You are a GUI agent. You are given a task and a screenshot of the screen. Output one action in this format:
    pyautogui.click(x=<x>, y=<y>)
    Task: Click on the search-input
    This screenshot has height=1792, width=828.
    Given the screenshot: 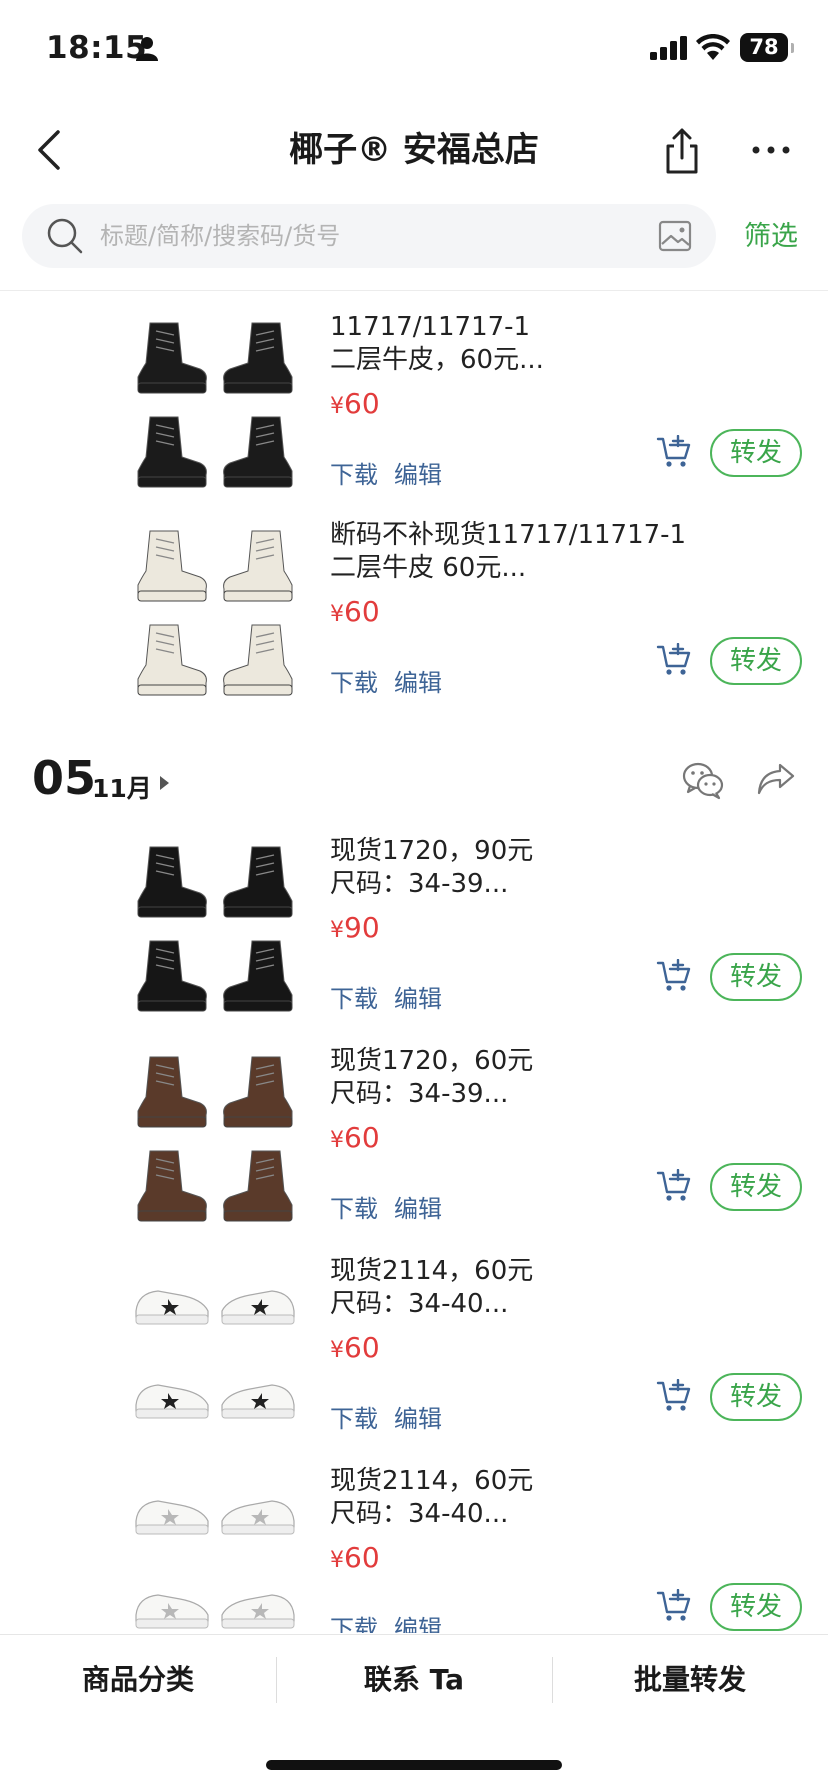 What is the action you would take?
    pyautogui.click(x=380, y=236)
    